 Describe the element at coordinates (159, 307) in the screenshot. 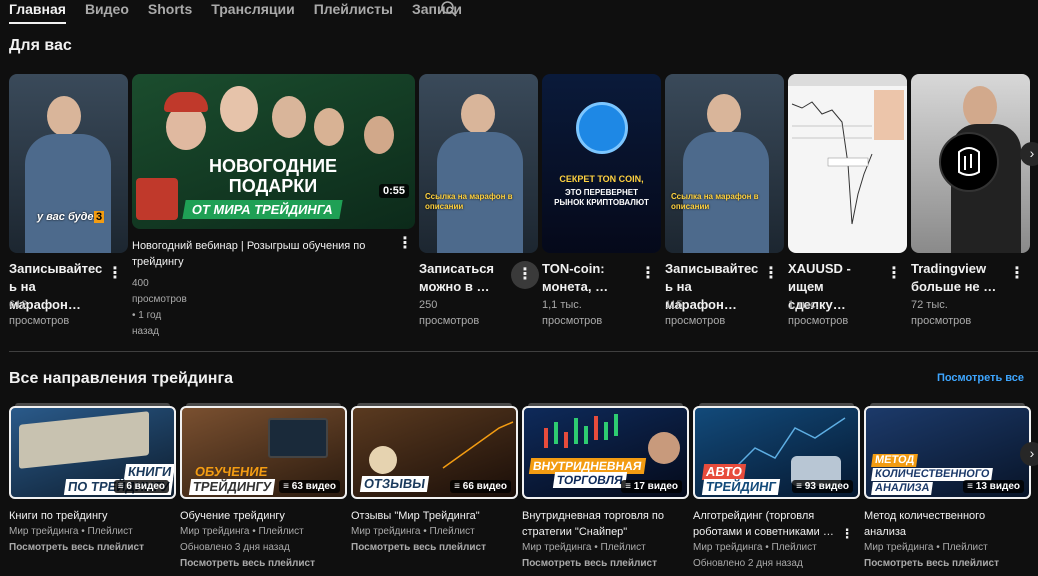

I see `video-meta: 400 просмотров • 1 год назад` at that location.